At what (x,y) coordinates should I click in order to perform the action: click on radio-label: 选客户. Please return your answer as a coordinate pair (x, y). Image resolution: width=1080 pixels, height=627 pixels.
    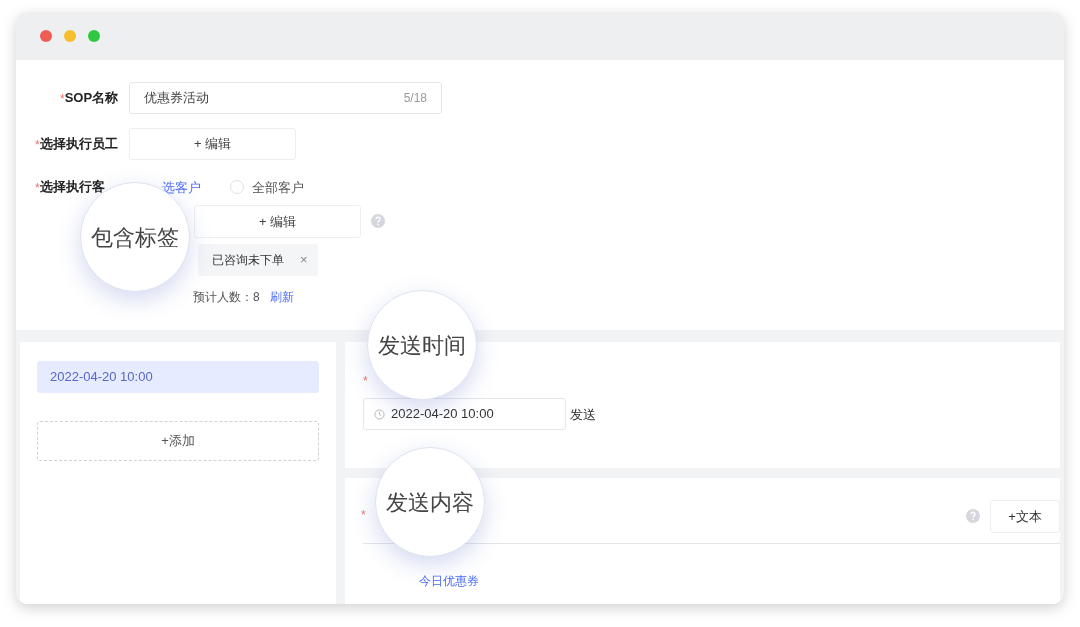
    Looking at the image, I should click on (181, 188).